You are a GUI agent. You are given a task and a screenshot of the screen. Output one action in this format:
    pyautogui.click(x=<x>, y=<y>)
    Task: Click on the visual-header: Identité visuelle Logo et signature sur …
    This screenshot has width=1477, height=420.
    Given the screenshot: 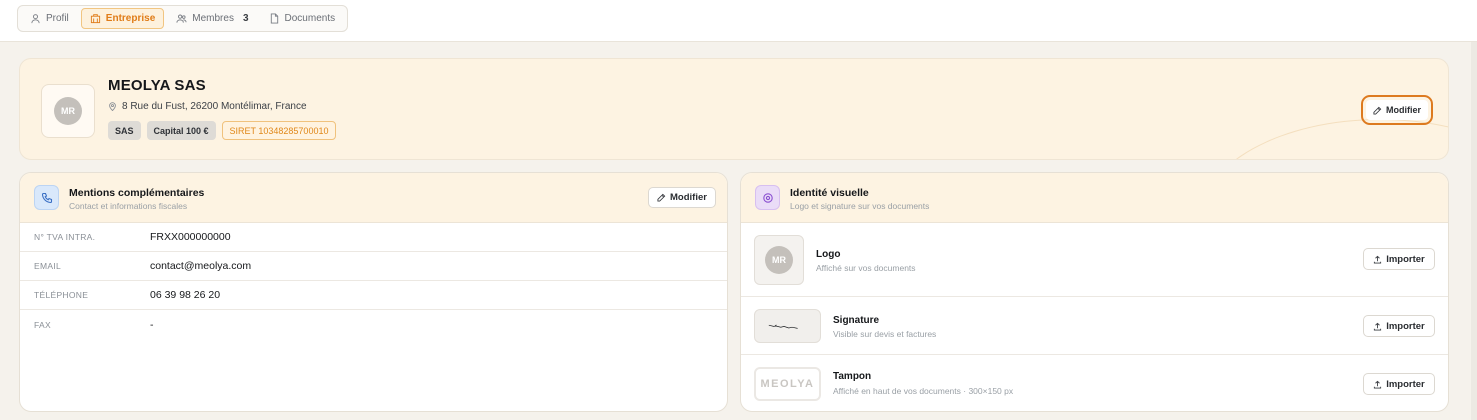 What is the action you would take?
    pyautogui.click(x=1094, y=198)
    